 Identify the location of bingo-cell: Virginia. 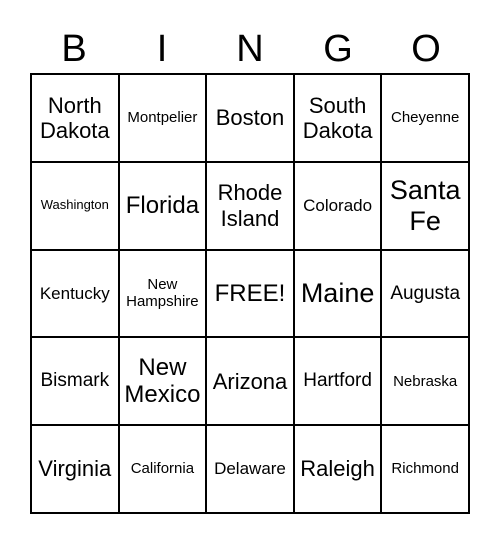
(75, 469).